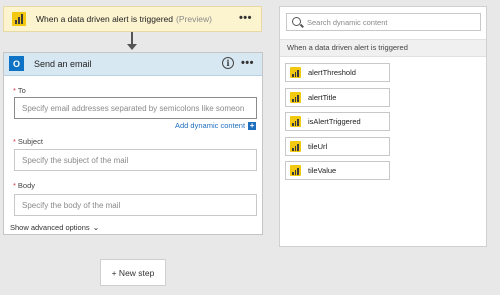 This screenshot has height=295, width=500. What do you see at coordinates (337, 121) in the screenshot?
I see `token-is-alert-triggered: isAlertTriggered` at bounding box center [337, 121].